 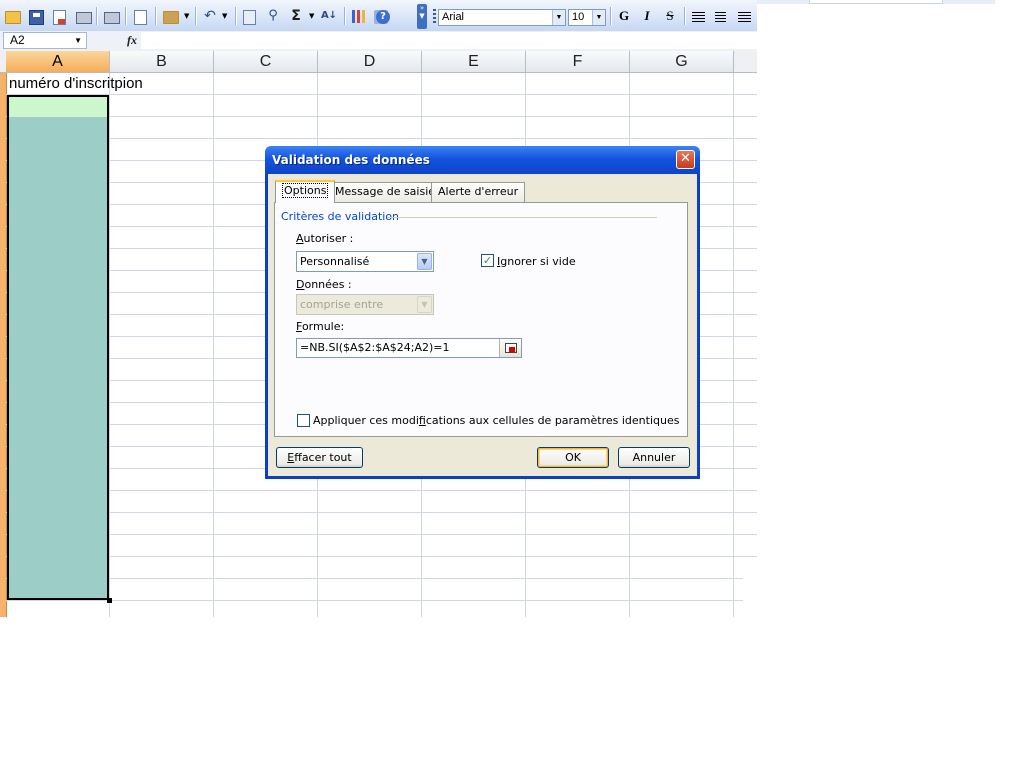 I want to click on formula-label: Formule:, so click(x=320, y=326).